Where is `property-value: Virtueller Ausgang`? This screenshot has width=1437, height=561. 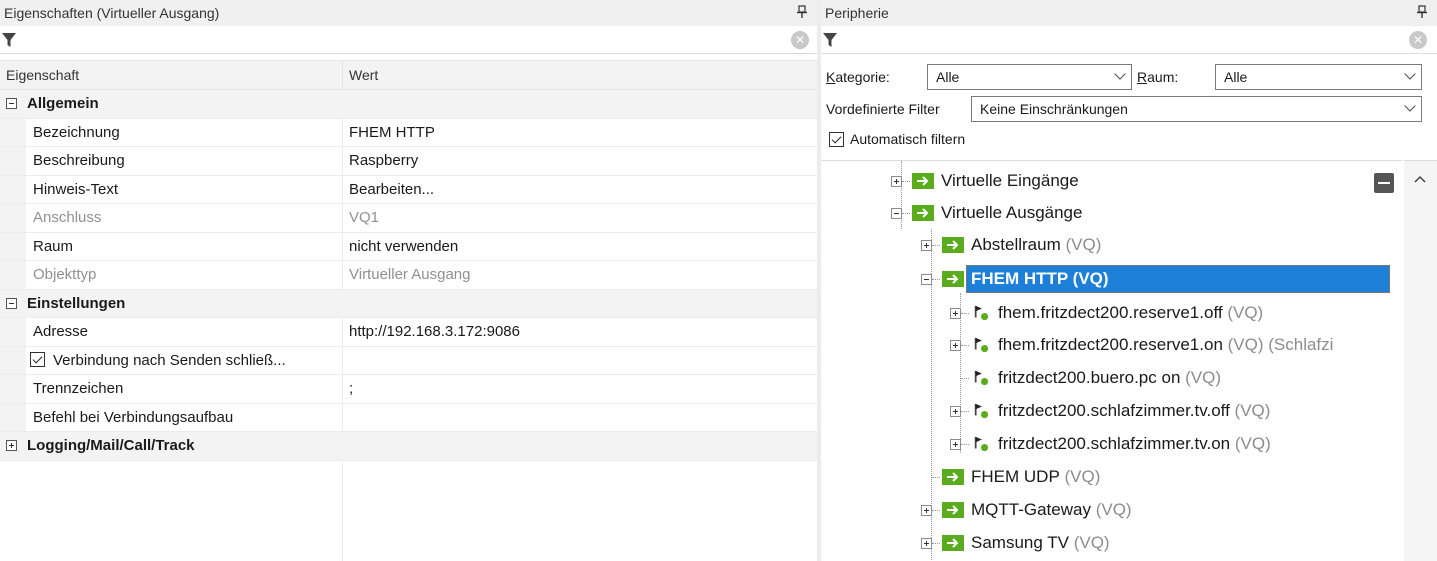
property-value: Virtueller Ausgang is located at coordinates (410, 274).